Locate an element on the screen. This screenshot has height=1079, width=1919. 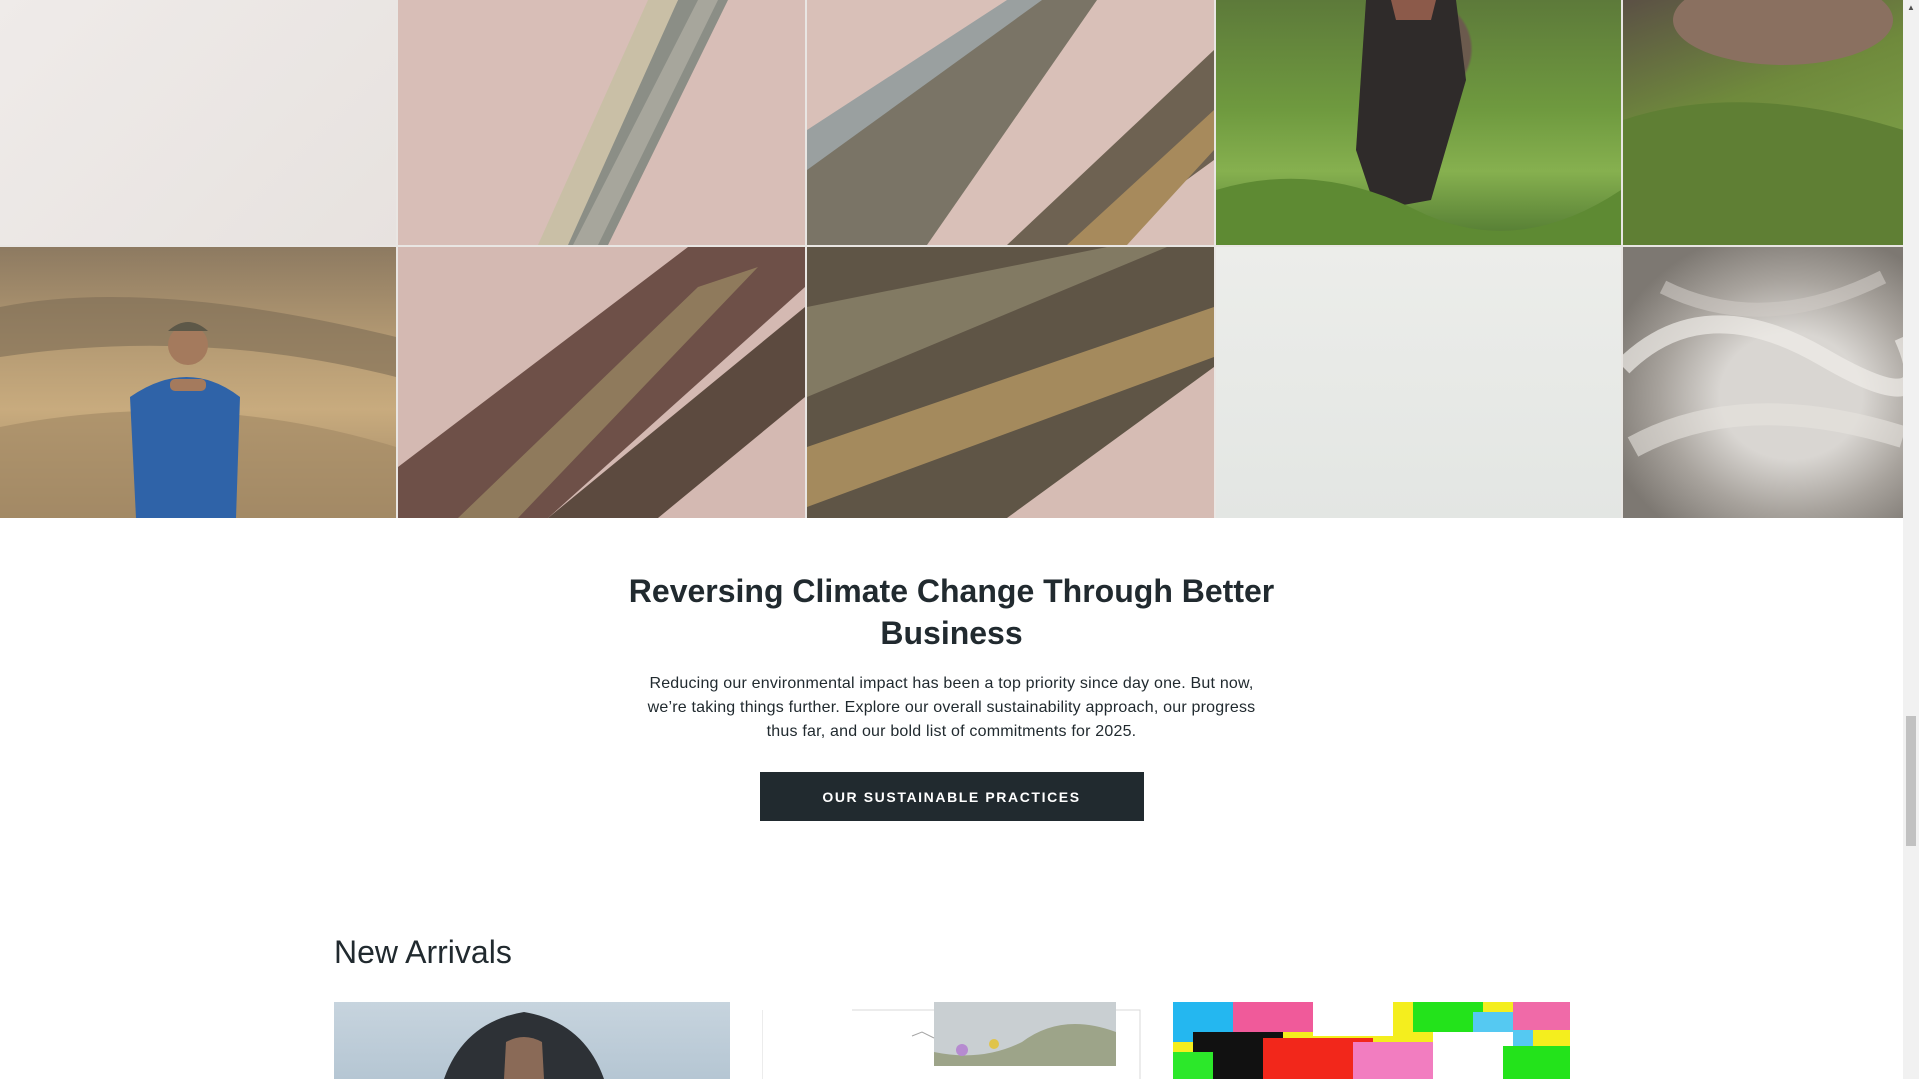
scroll-up-arrow-icon: ▲ is located at coordinates (1911, 8).